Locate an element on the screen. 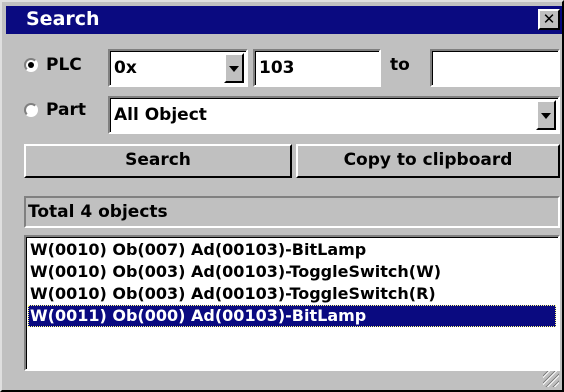  part-value: All Object is located at coordinates (160, 115).